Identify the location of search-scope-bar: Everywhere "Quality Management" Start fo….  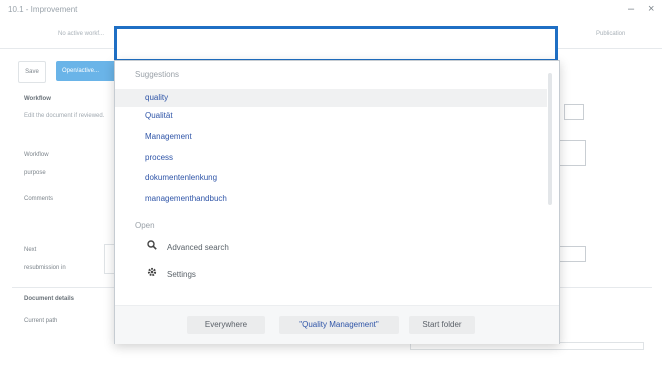
(337, 324).